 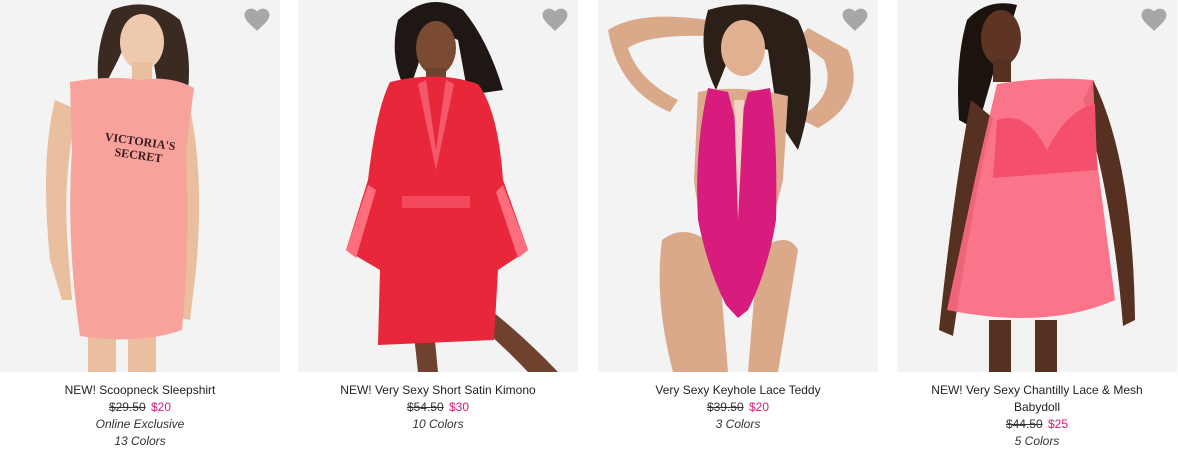 I want to click on color-count: 10 Colors, so click(x=438, y=424).